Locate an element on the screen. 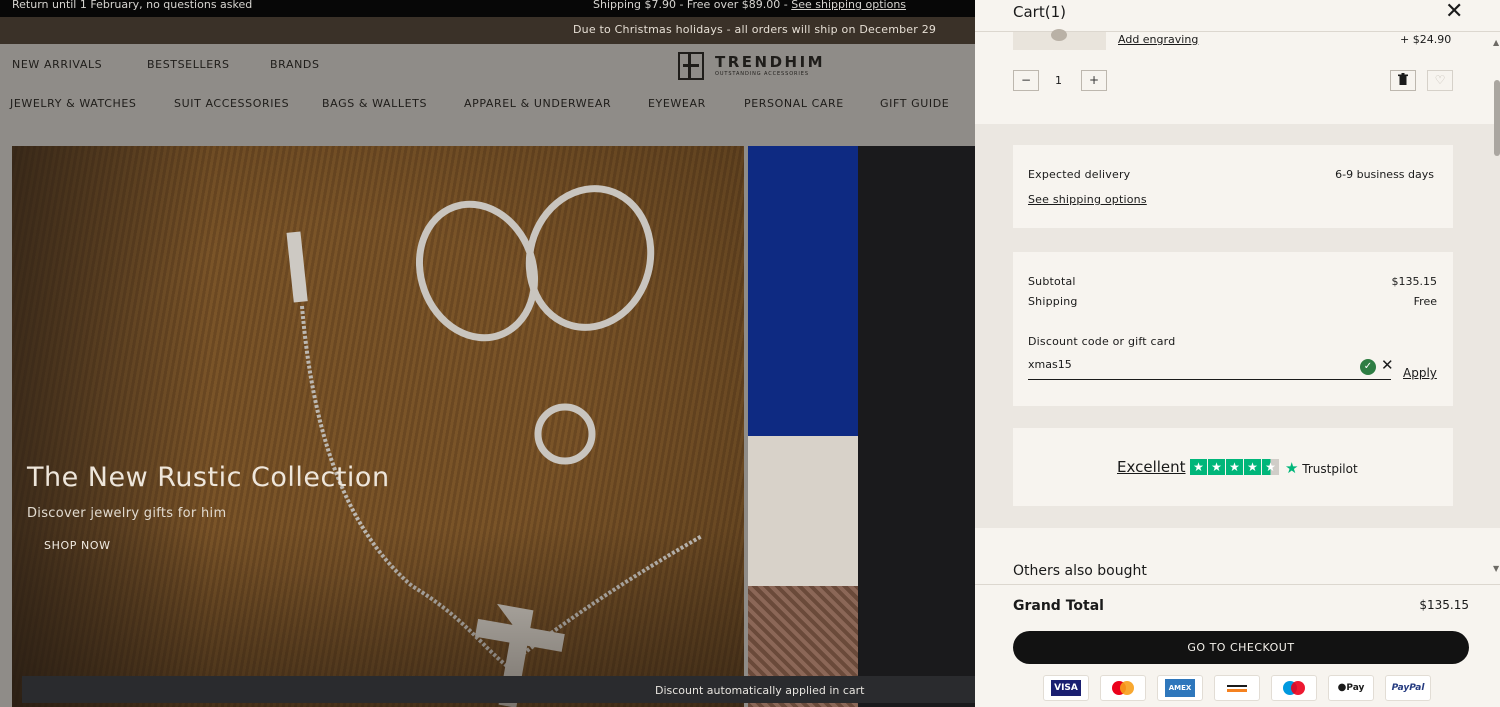 Image resolution: width=1500 pixels, height=707 pixels. quantity-increment-button: + is located at coordinates (1094, 80).